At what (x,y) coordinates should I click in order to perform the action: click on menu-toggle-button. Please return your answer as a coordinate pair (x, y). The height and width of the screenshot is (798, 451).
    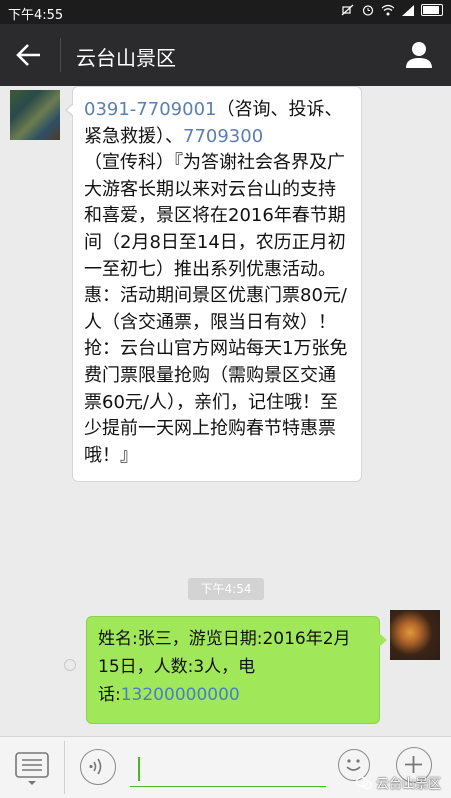
    Looking at the image, I should click on (32, 769).